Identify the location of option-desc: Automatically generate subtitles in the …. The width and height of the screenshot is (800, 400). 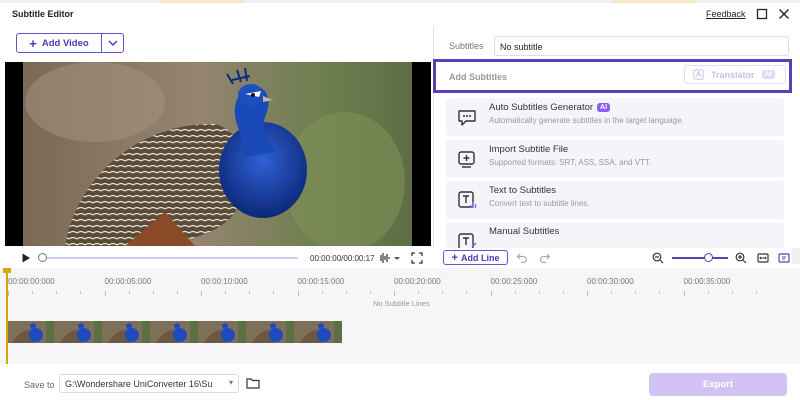
(586, 120).